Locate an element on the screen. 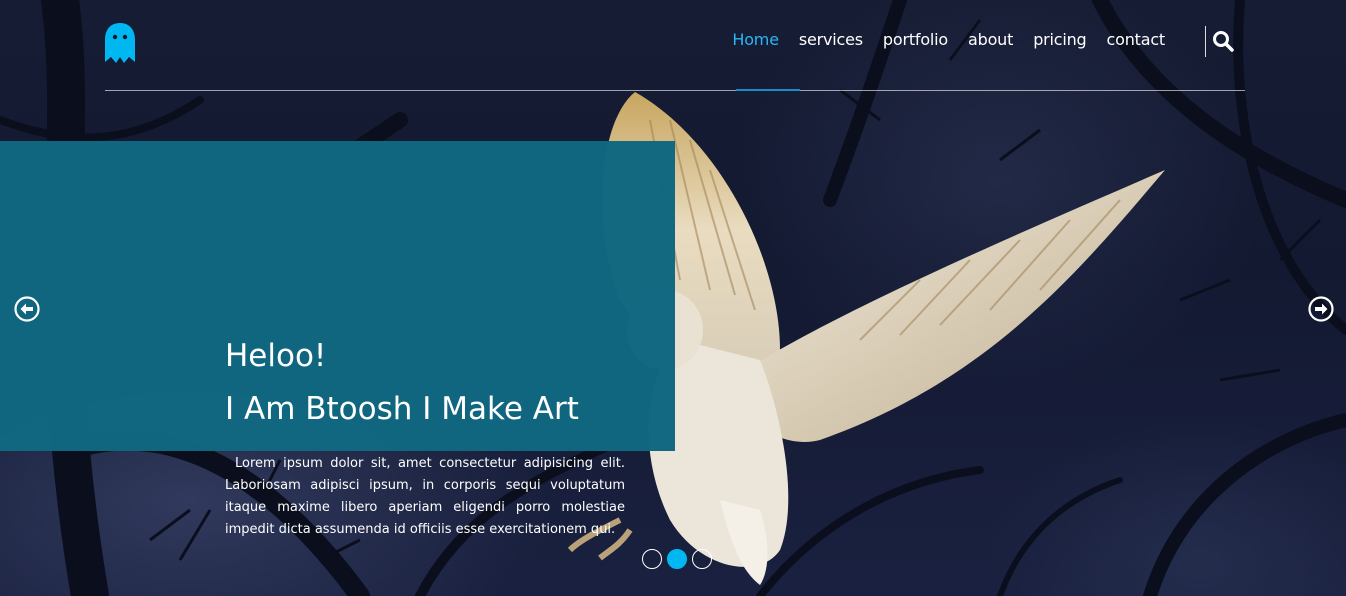 This screenshot has width=1346, height=596. search-icon is located at coordinates (1223, 41).